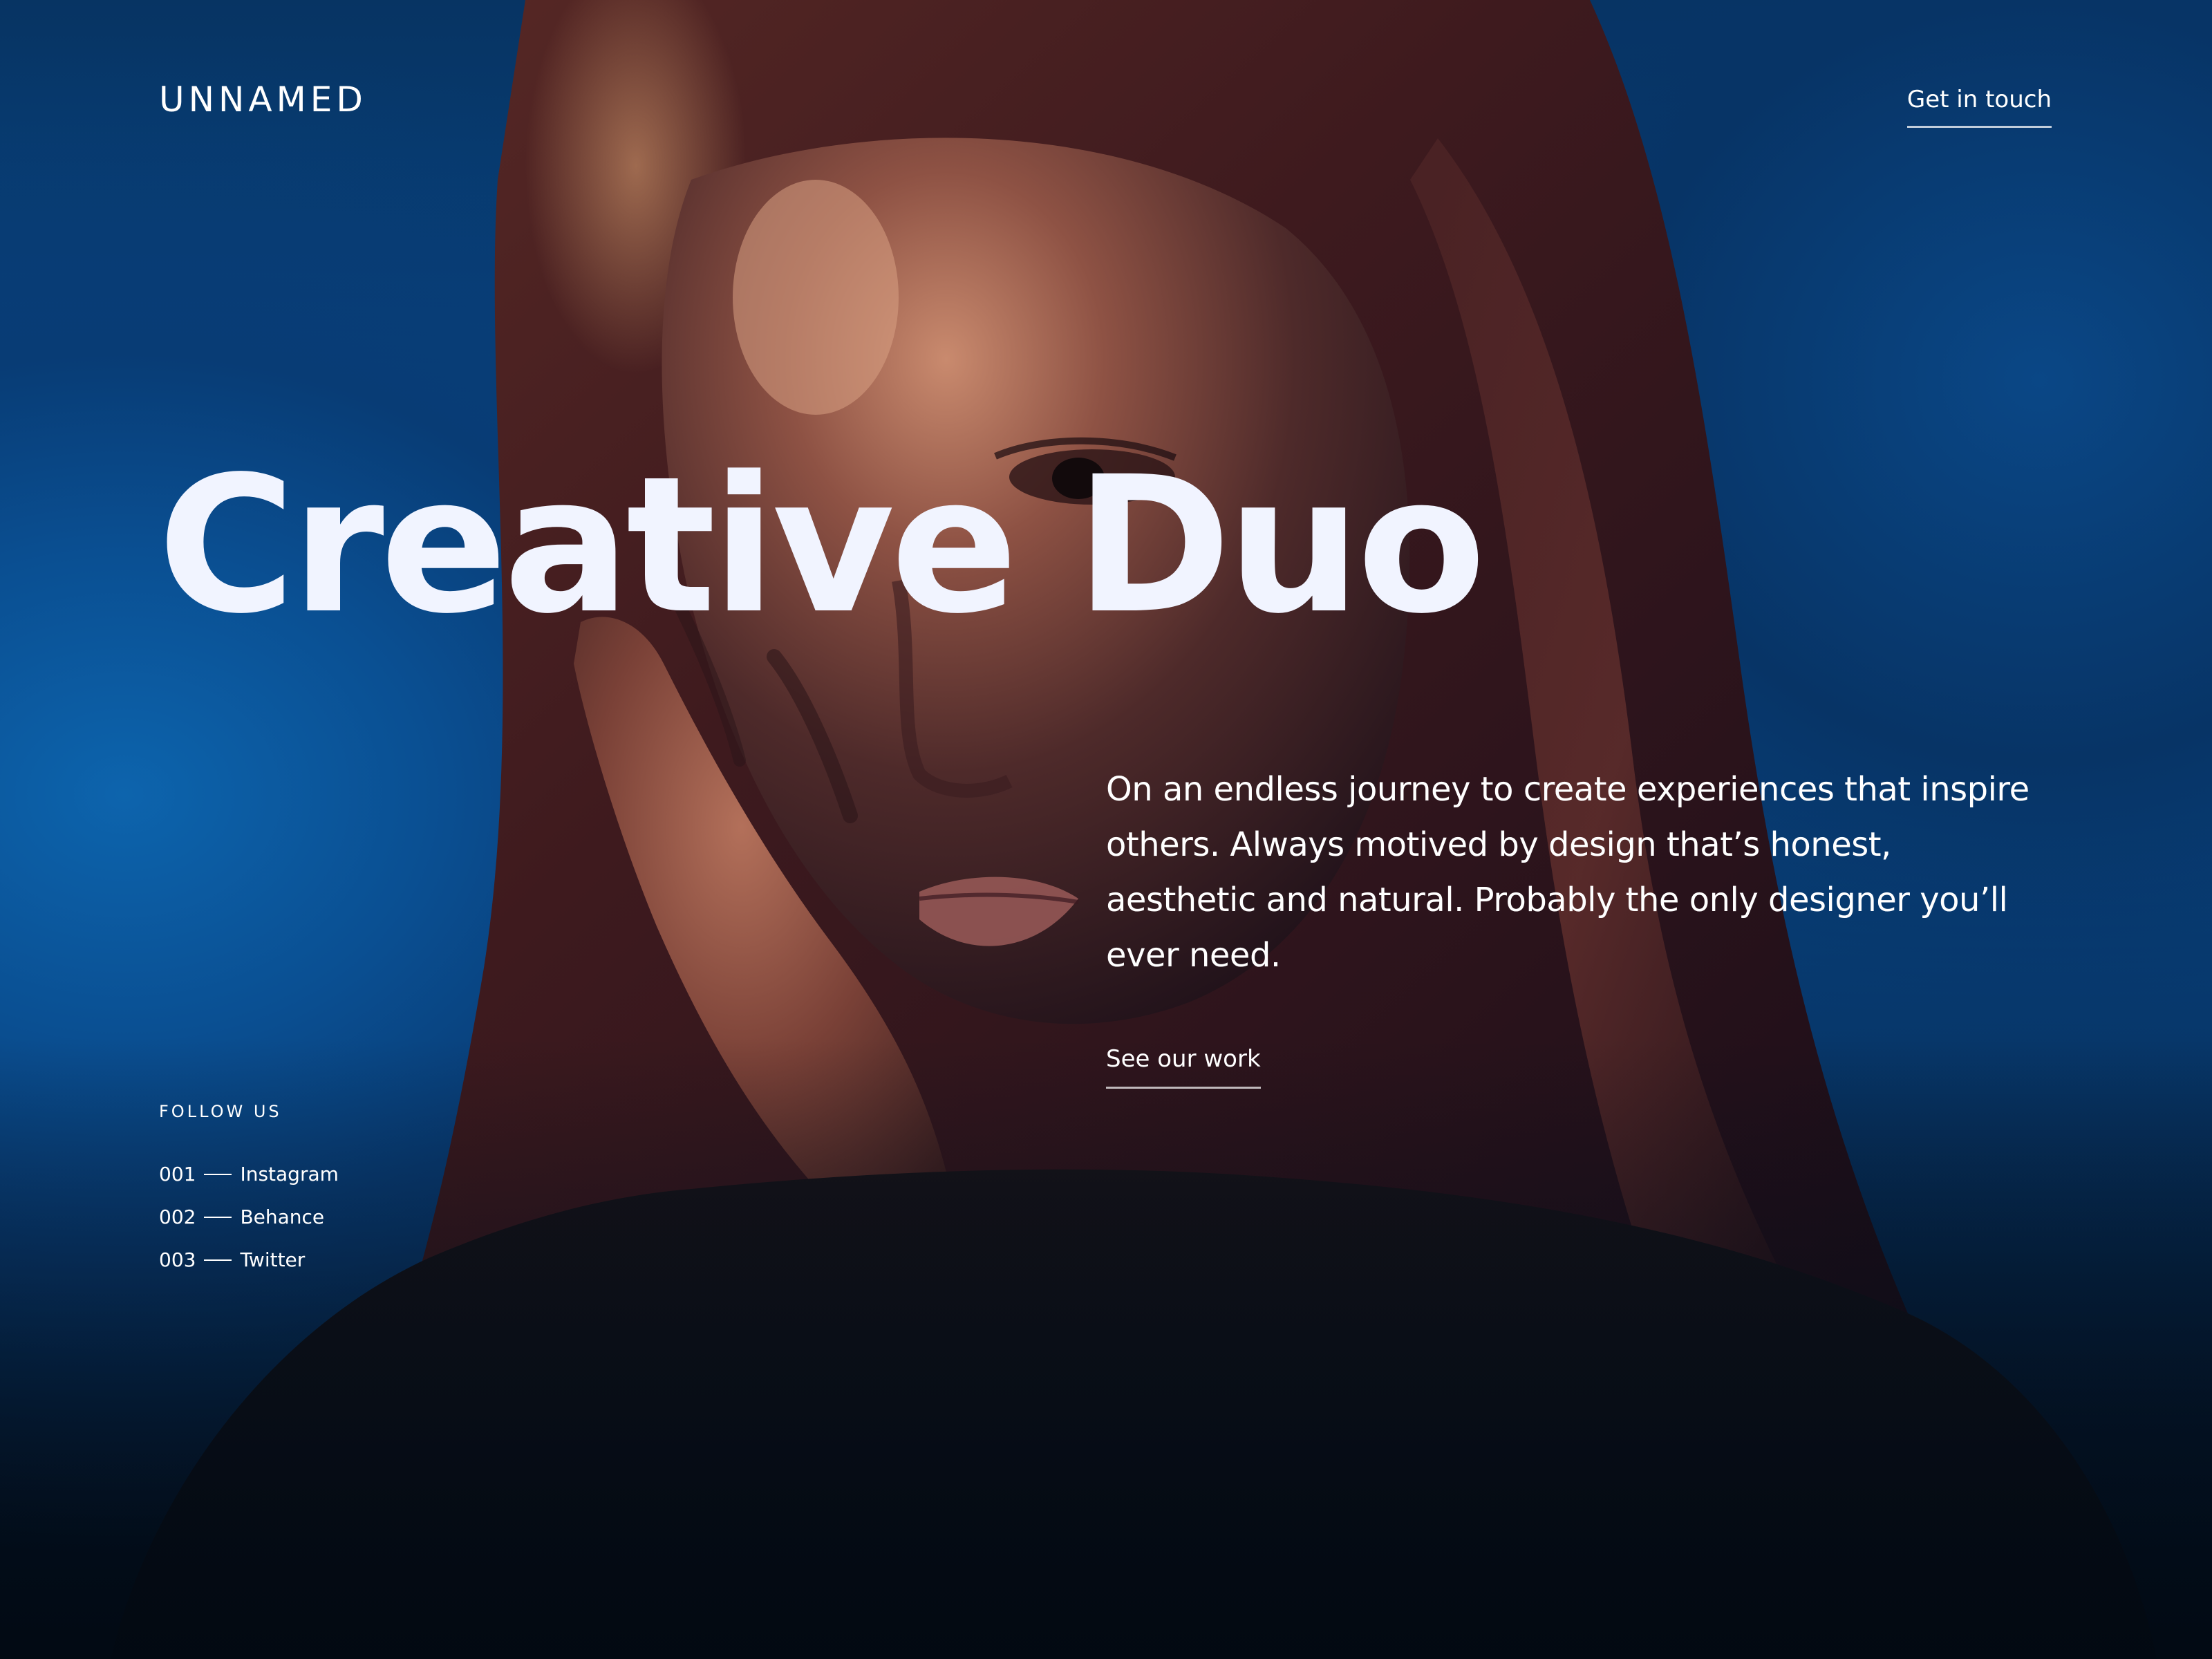 The width and height of the screenshot is (2212, 1659). I want to click on social-links-section: FOLLOW US 001 Instagram 002 Behance 003, so click(249, 1190).